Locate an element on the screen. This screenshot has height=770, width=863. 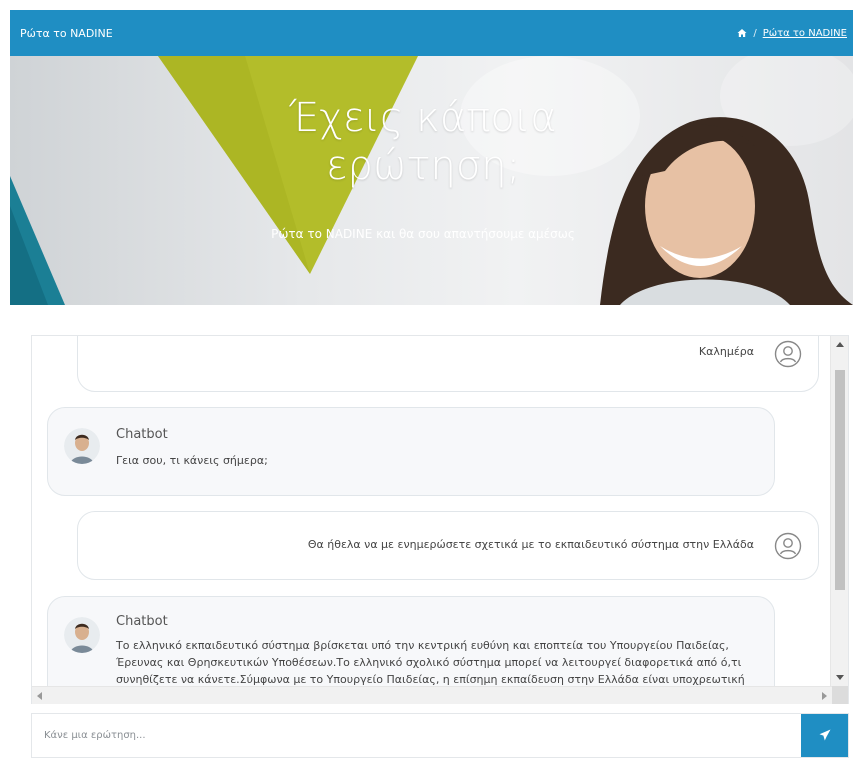
scroll-left-arrow-icon is located at coordinates (39, 696).